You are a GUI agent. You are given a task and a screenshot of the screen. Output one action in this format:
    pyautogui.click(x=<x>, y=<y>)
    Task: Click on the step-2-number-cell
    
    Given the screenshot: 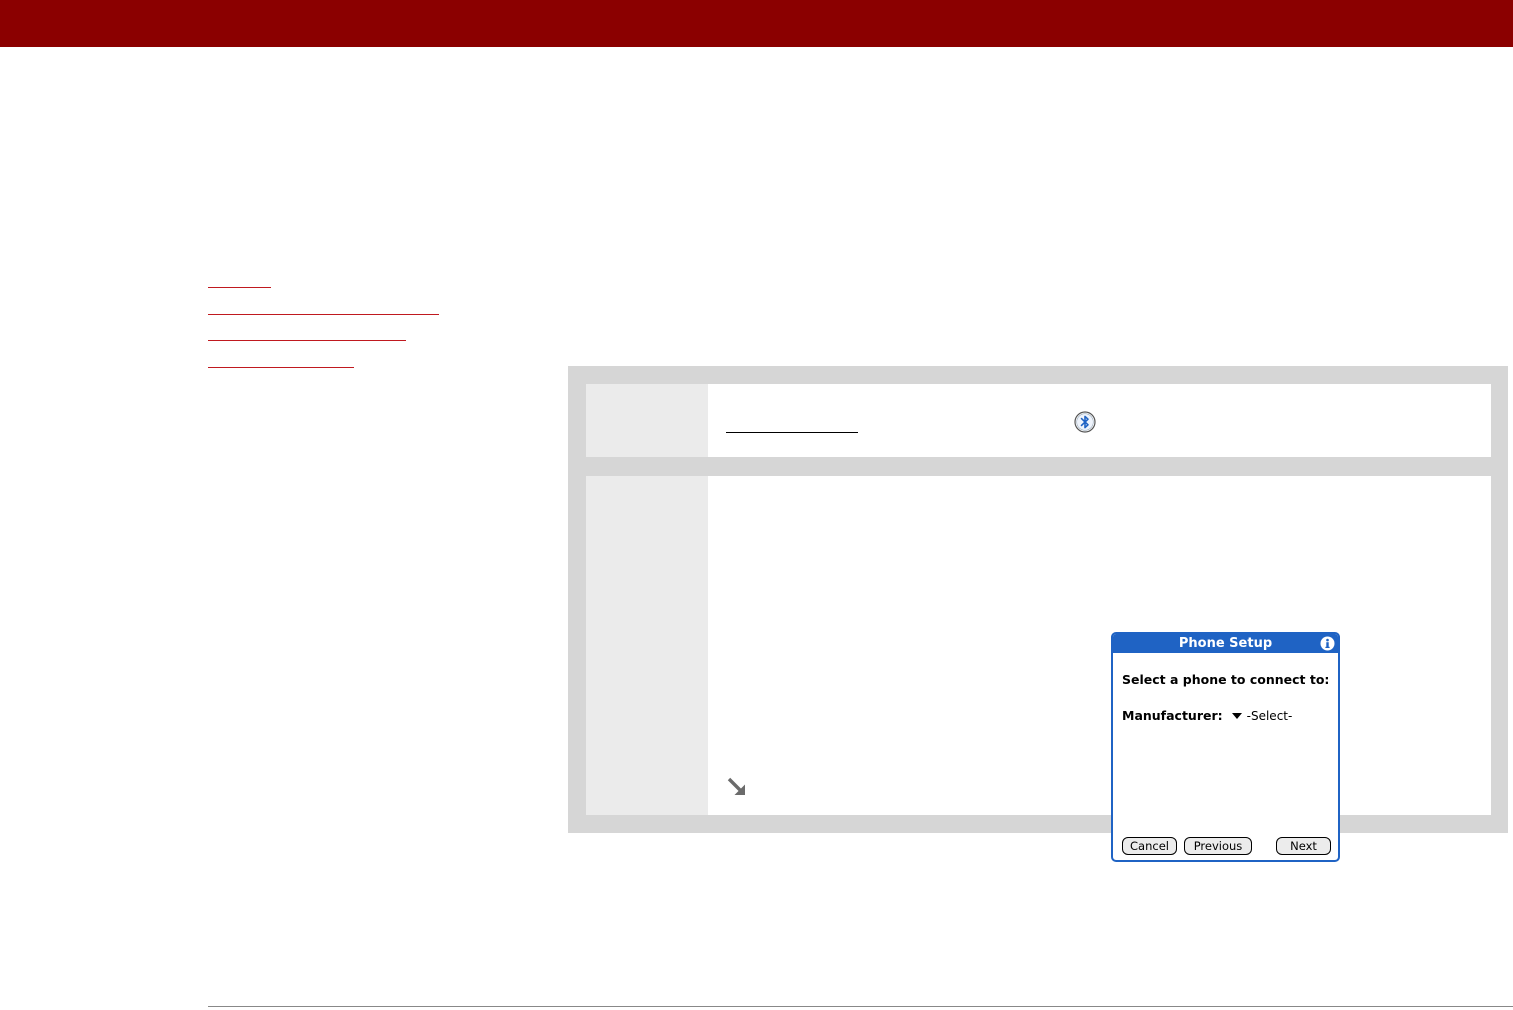 What is the action you would take?
    pyautogui.click(x=647, y=645)
    